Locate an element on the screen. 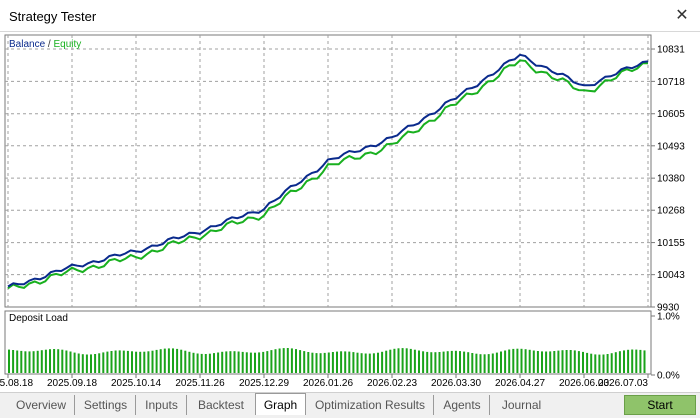  tab-graph: Graph is located at coordinates (280, 404).